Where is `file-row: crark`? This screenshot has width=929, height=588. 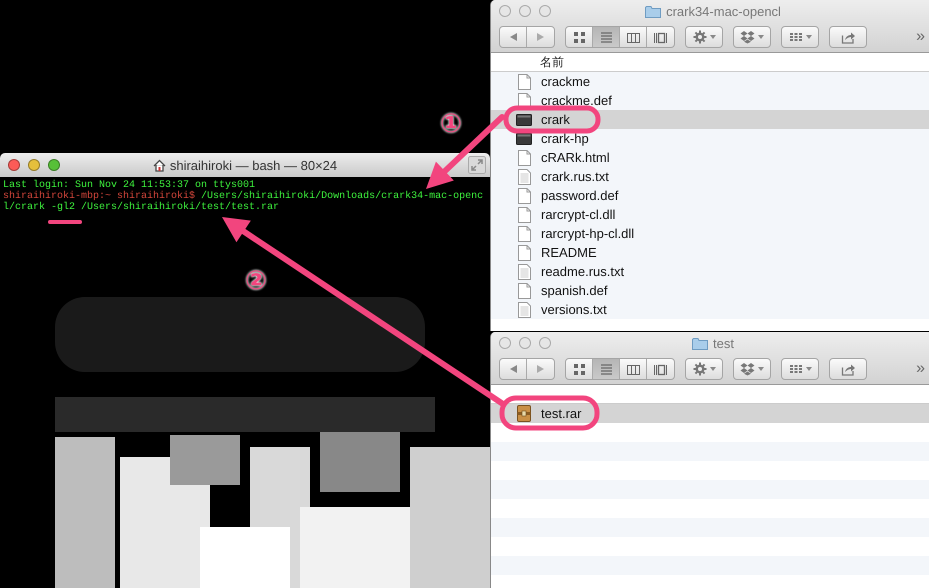
file-row: crark is located at coordinates (710, 119).